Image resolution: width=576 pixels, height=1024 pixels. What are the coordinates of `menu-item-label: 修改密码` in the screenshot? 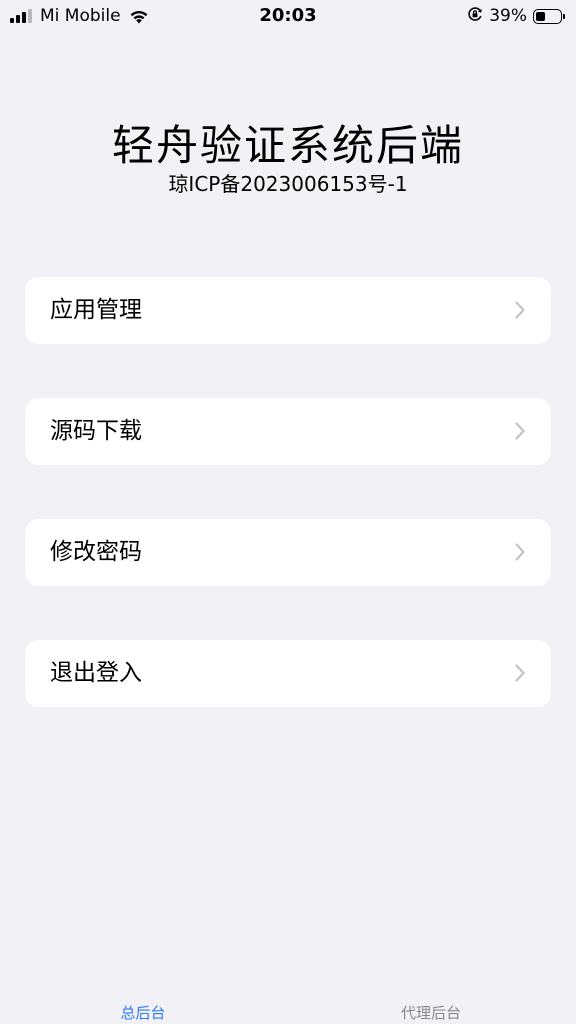 It's located at (96, 552).